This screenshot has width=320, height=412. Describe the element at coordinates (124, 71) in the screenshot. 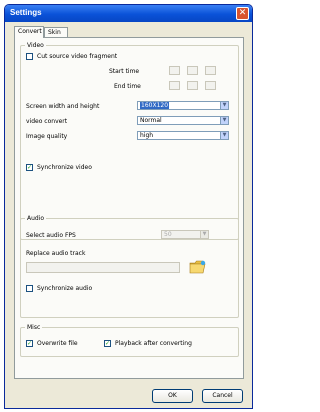

I see `start-time-label: Start time` at that location.